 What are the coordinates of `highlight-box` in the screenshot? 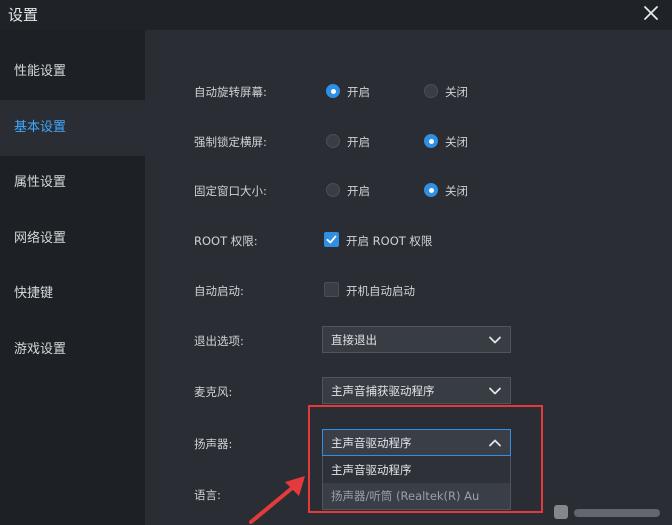 It's located at (425, 459).